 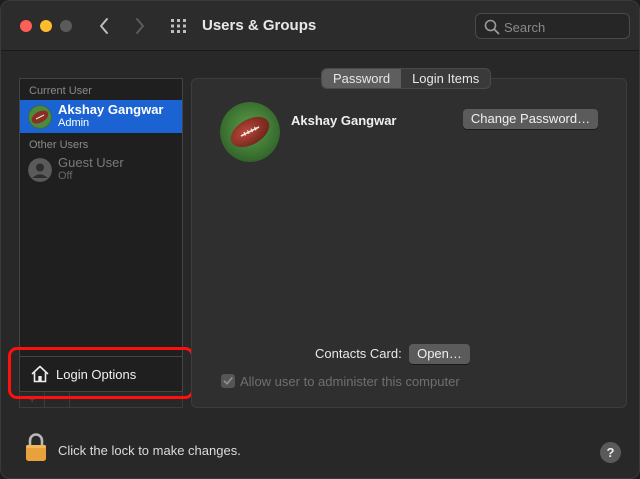 I want to click on search-input, so click(x=564, y=27).